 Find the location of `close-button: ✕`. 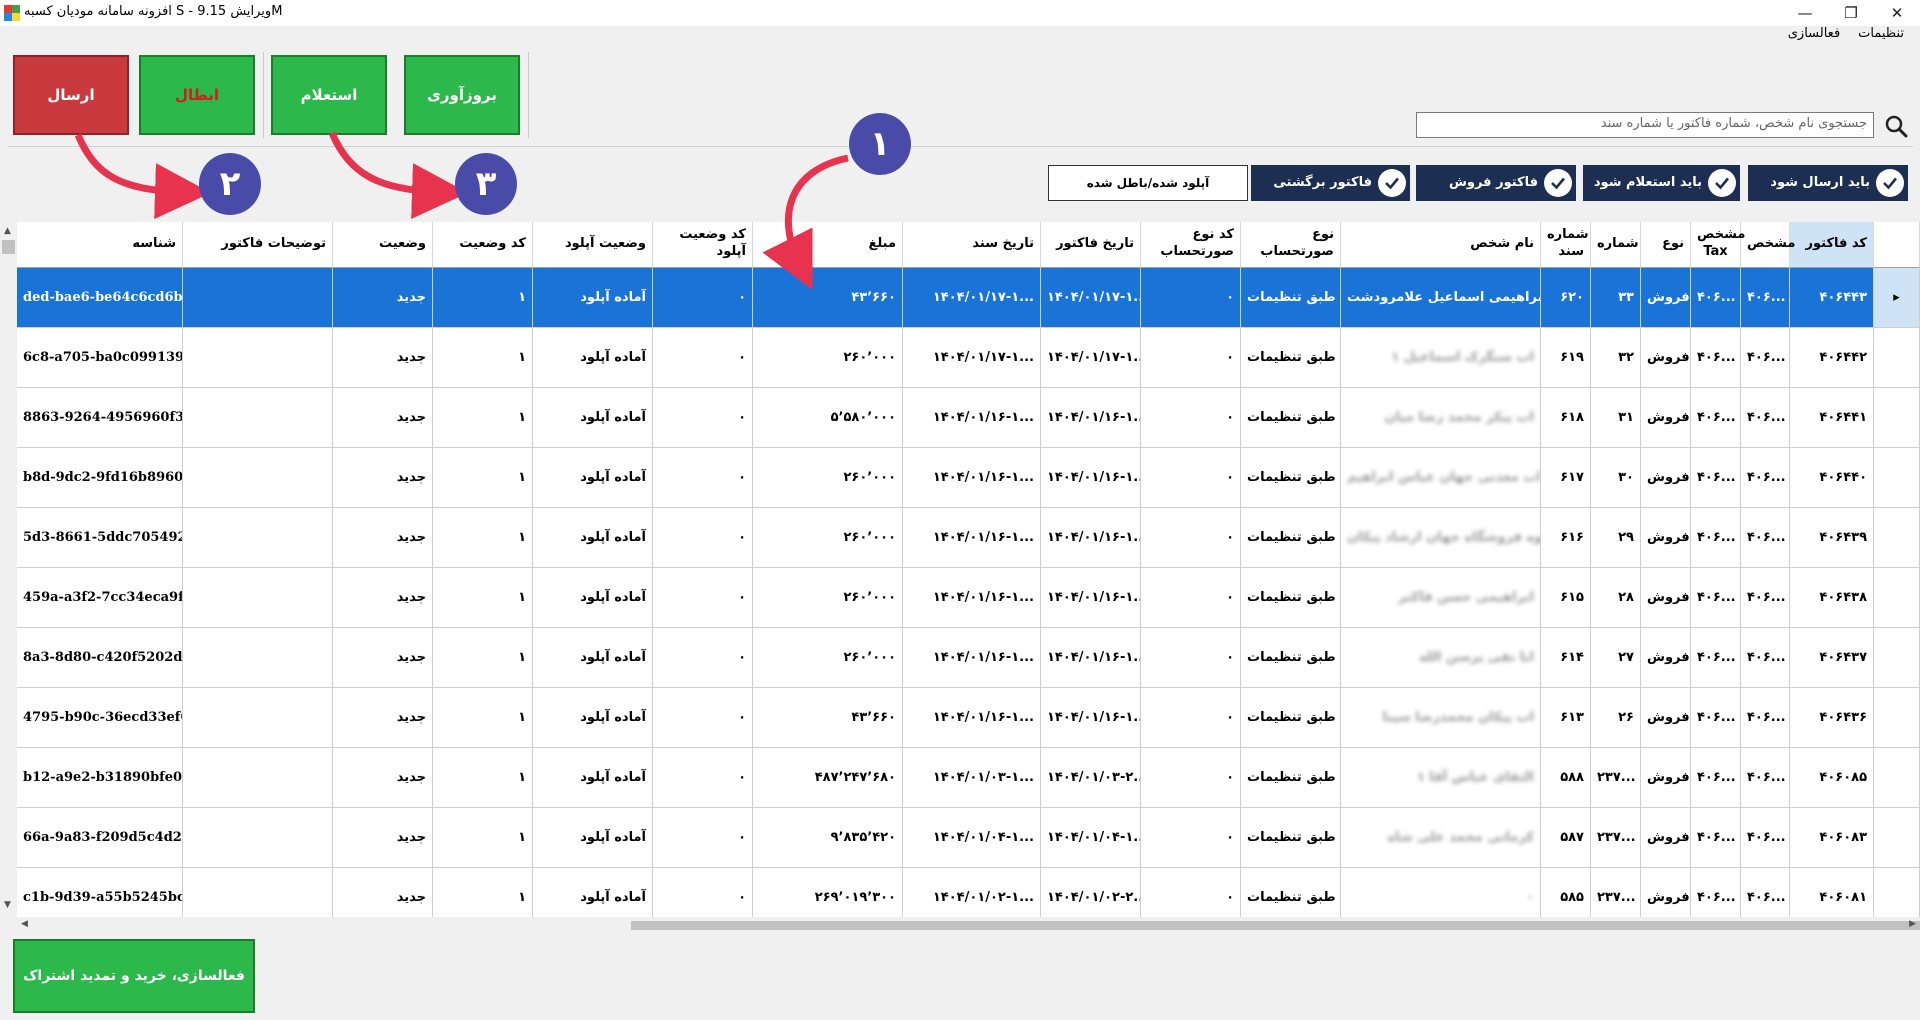

close-button: ✕ is located at coordinates (1897, 13).